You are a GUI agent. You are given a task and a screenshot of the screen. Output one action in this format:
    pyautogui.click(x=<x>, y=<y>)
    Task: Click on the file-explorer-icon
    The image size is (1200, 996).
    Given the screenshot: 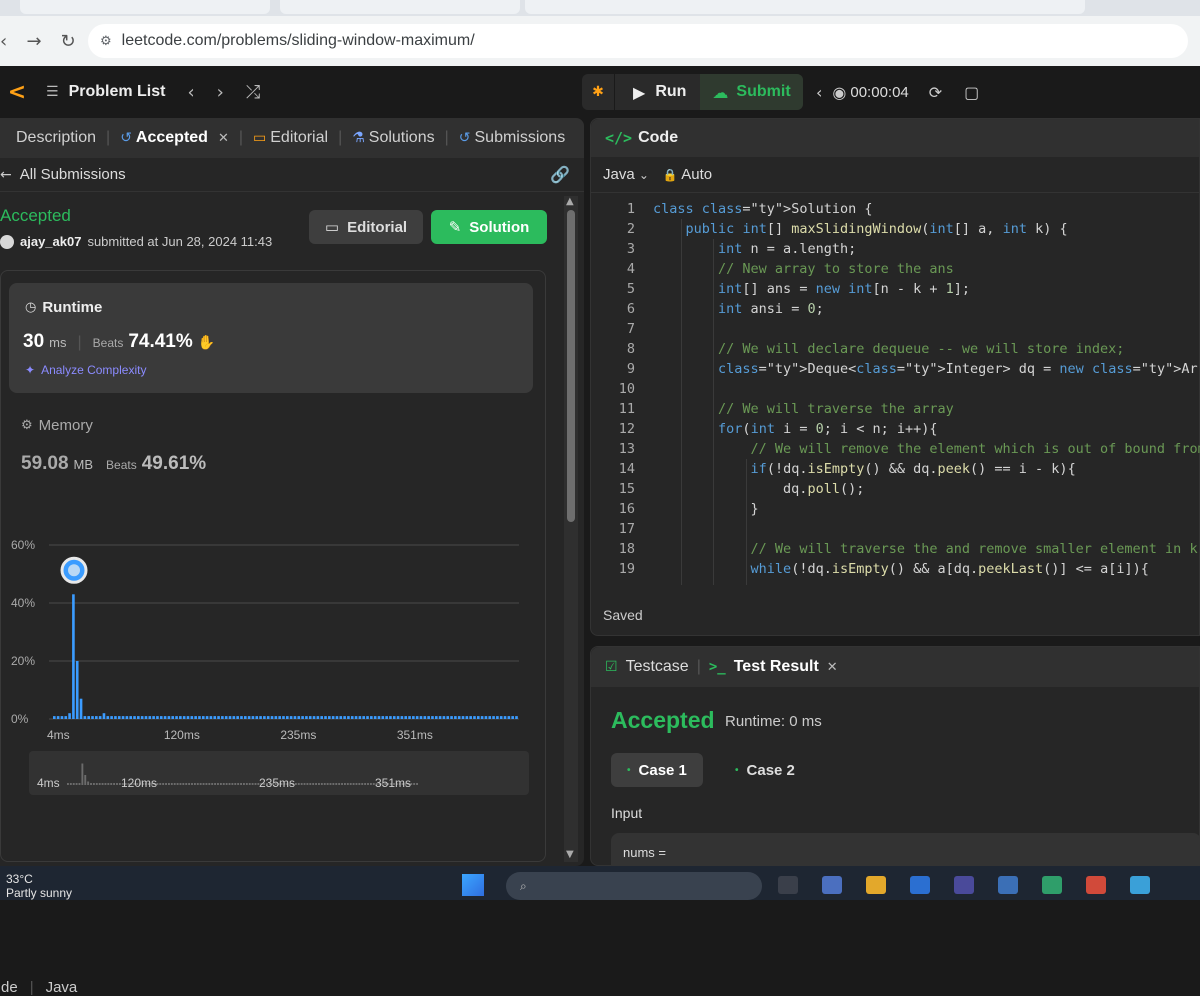 What is the action you would take?
    pyautogui.click(x=876, y=885)
    